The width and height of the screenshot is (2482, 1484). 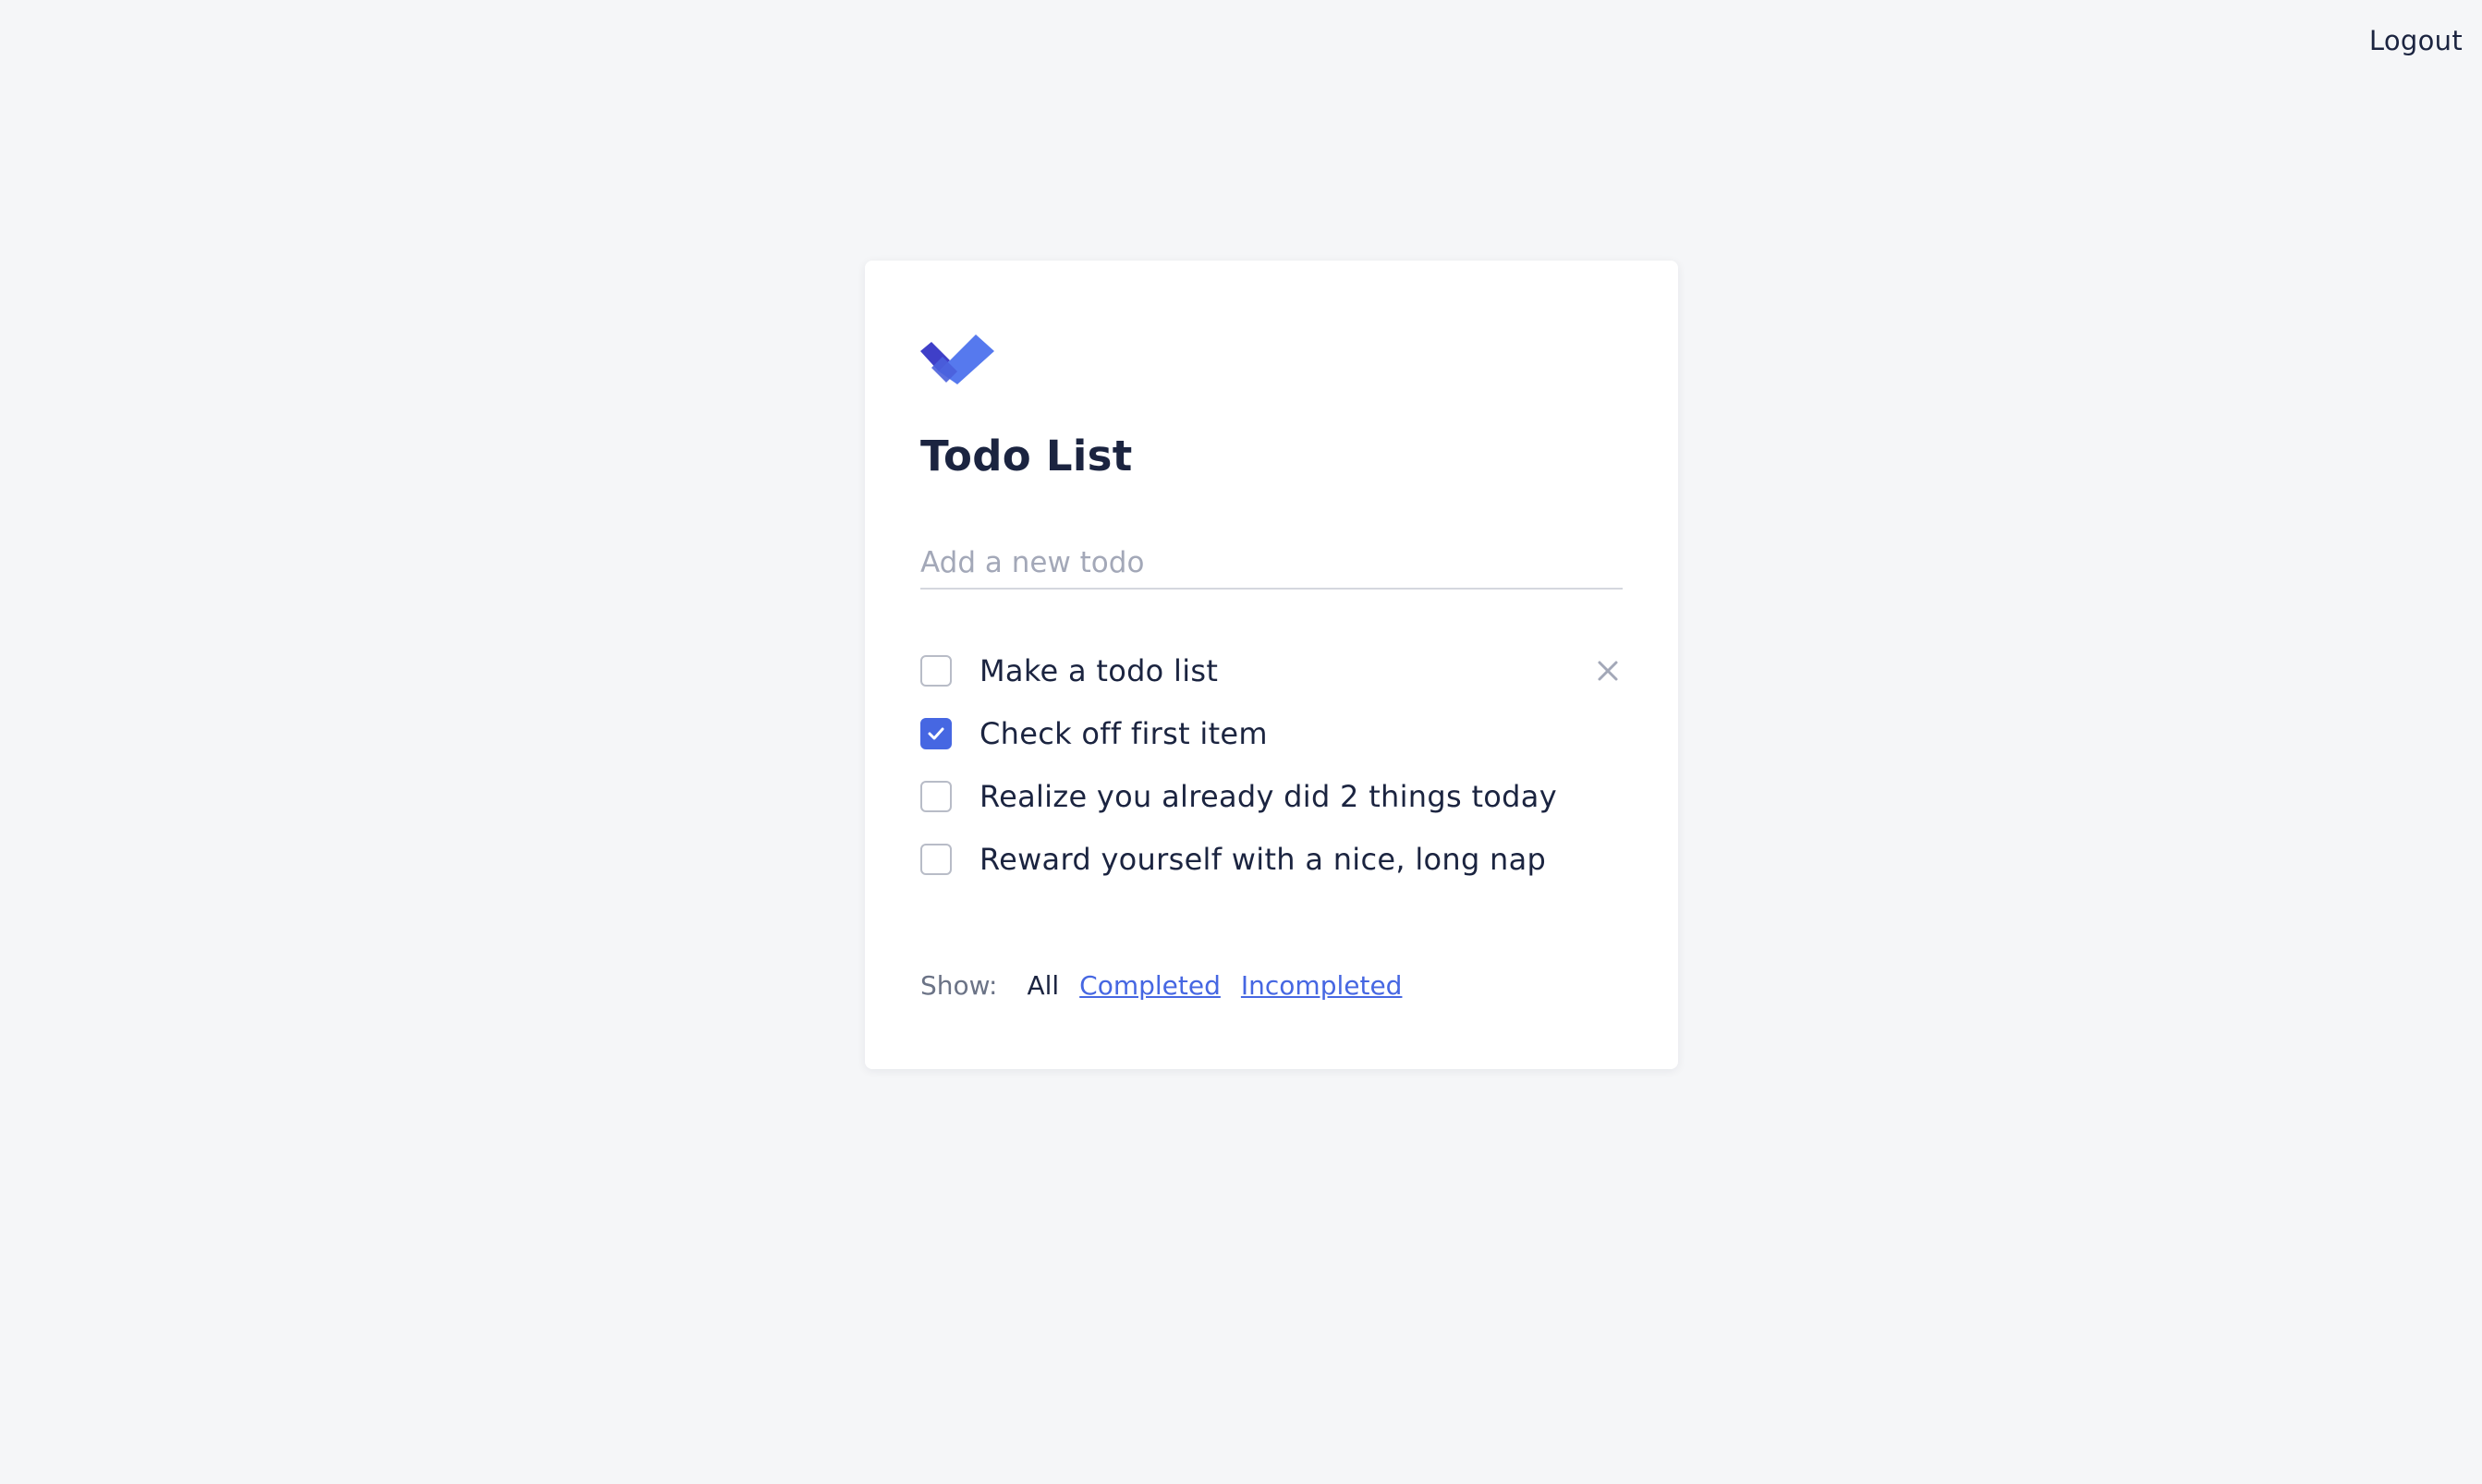 What do you see at coordinates (1272, 564) in the screenshot?
I see `new-todo-input` at bounding box center [1272, 564].